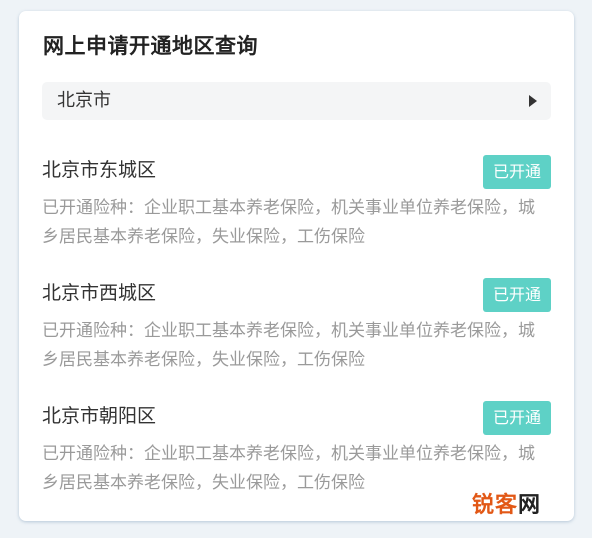  Describe the element at coordinates (533, 101) in the screenshot. I see `caret-right-icon` at that location.